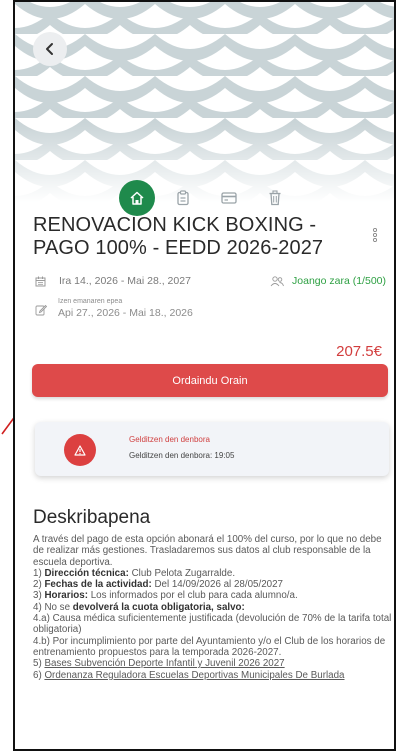  I want to click on dates-text: Ira 14., 2026 - Mai 28., 2027, so click(125, 281).